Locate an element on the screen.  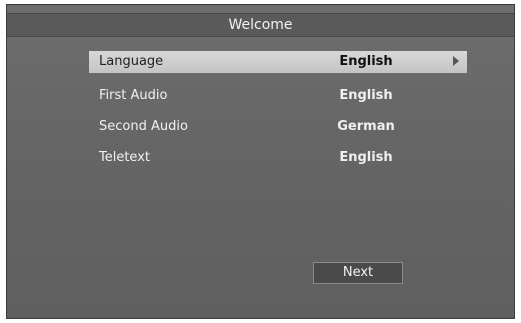
chevron-right-icon is located at coordinates (456, 61).